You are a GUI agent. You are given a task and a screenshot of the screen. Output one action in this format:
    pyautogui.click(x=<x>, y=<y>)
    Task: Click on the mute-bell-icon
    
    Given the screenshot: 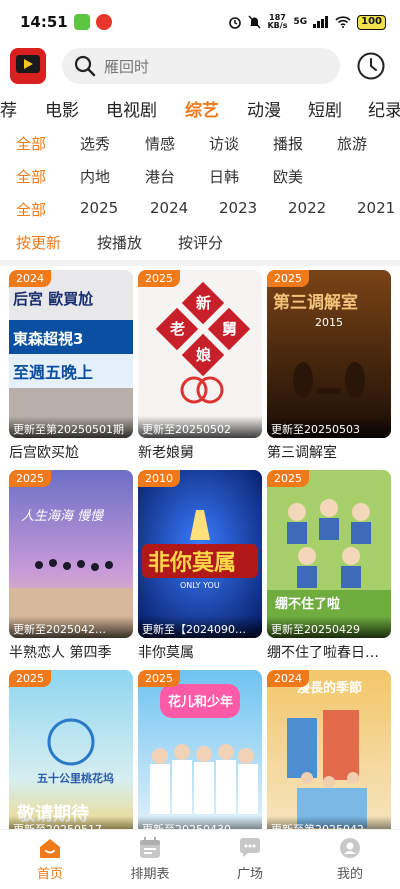 What is the action you would take?
    pyautogui.click(x=255, y=22)
    